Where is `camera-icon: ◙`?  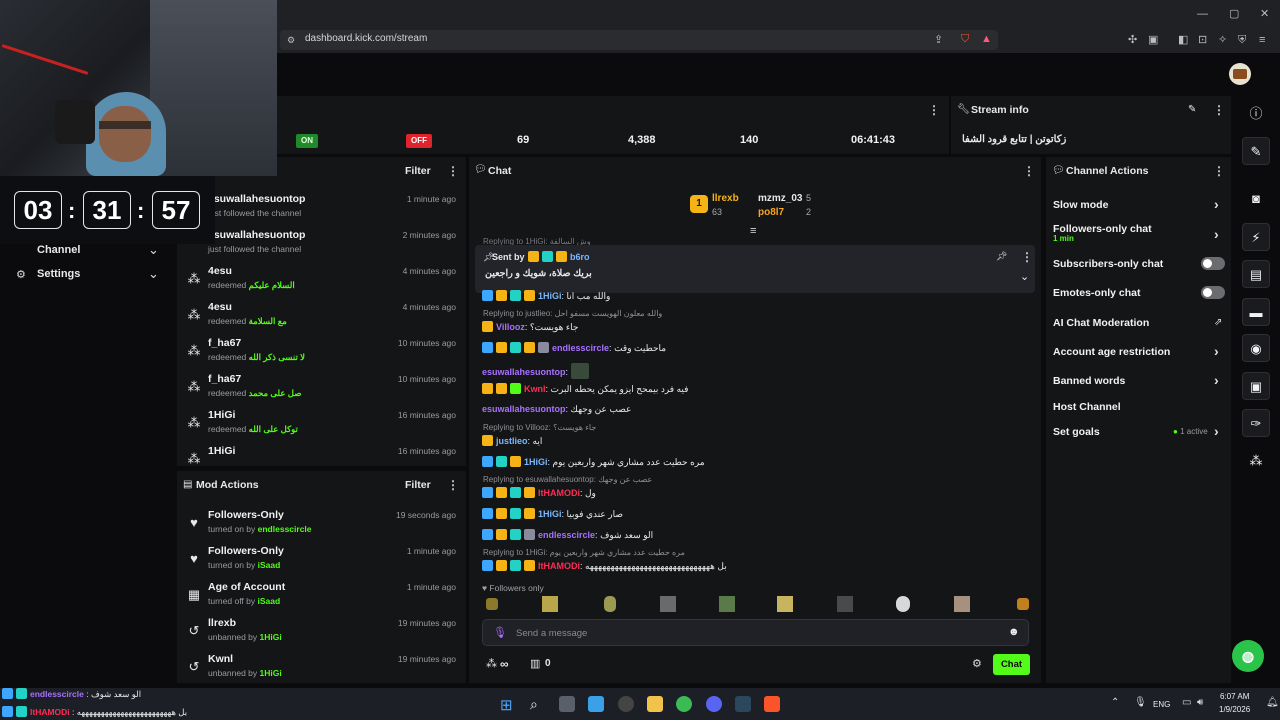
camera-icon: ◙ is located at coordinates (1256, 199).